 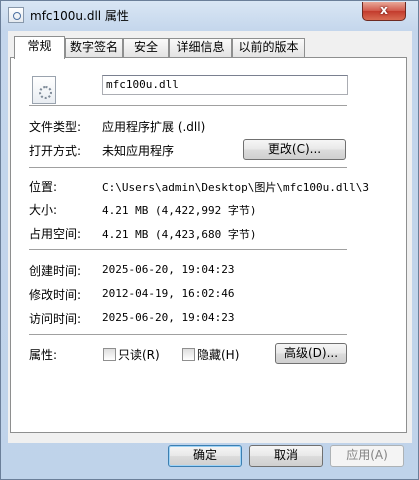 What do you see at coordinates (44, 90) in the screenshot?
I see `dll-file-large-icon` at bounding box center [44, 90].